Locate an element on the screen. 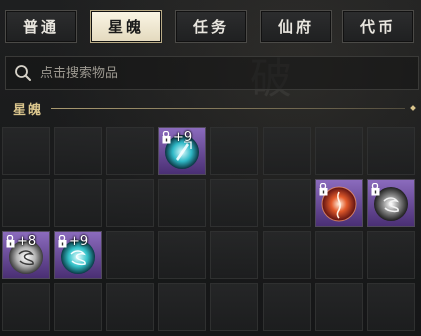 Image resolution: width=421 pixels, height=336 pixels. section-header: 星魄 is located at coordinates (210, 108).